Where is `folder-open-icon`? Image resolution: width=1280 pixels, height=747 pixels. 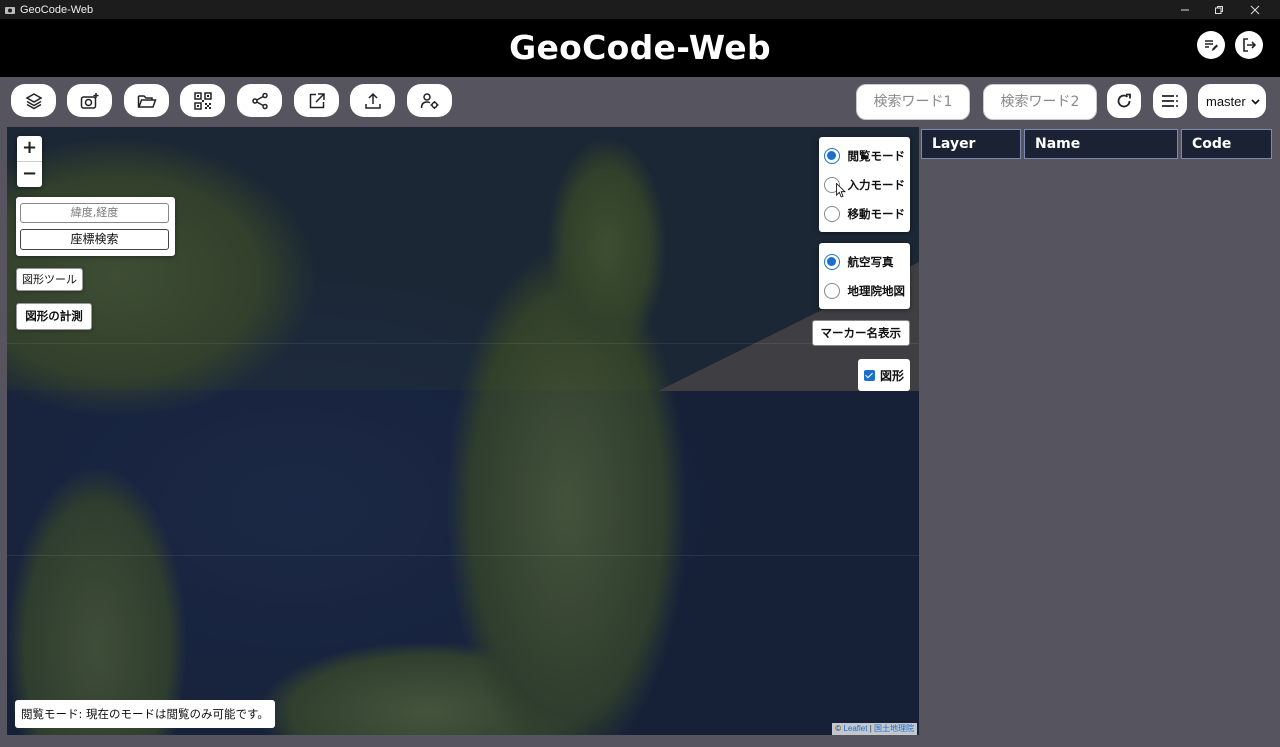
folder-open-icon is located at coordinates (147, 101).